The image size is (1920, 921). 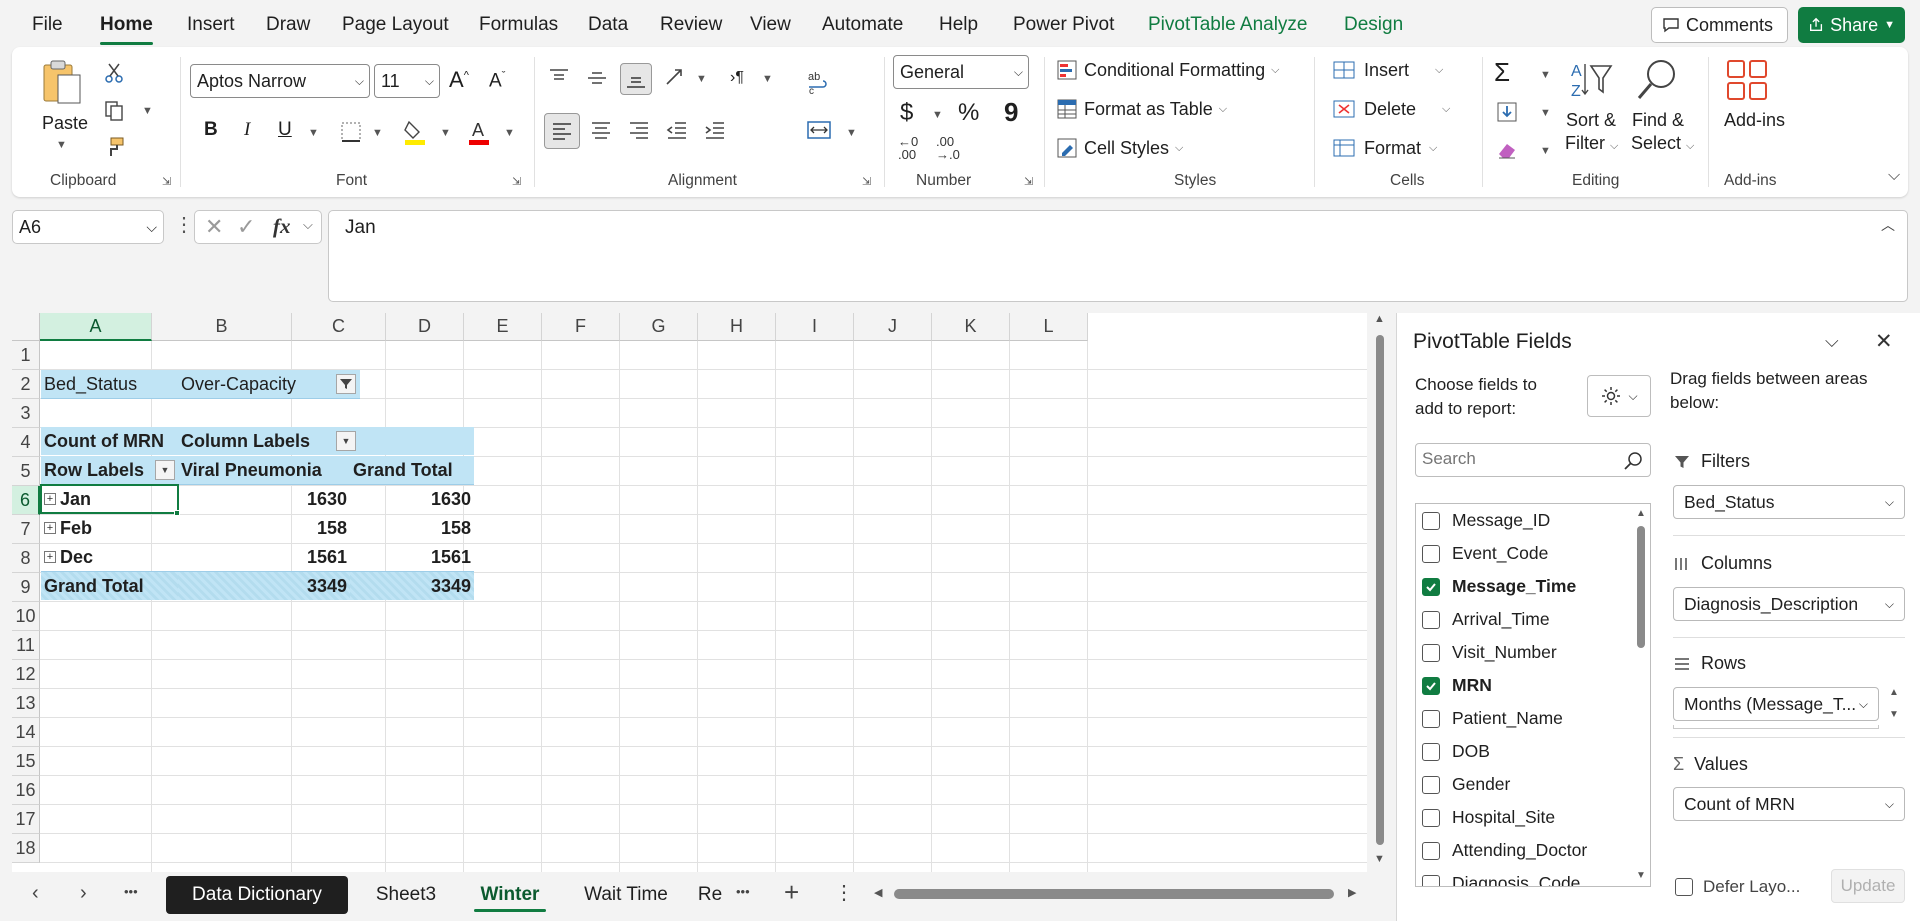 What do you see at coordinates (1747, 80) in the screenshot?
I see `add-ins-icon` at bounding box center [1747, 80].